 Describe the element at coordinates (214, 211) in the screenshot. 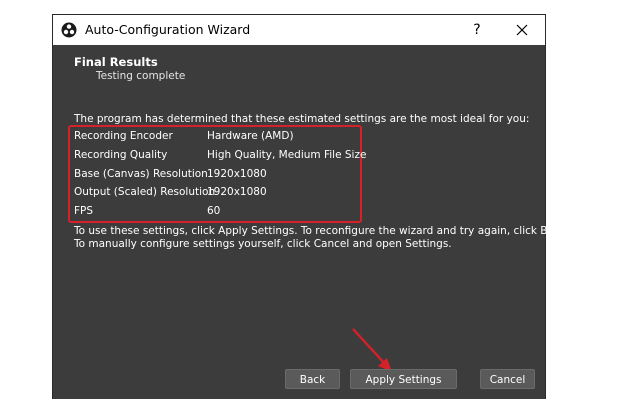

I see `result-value: 60` at that location.